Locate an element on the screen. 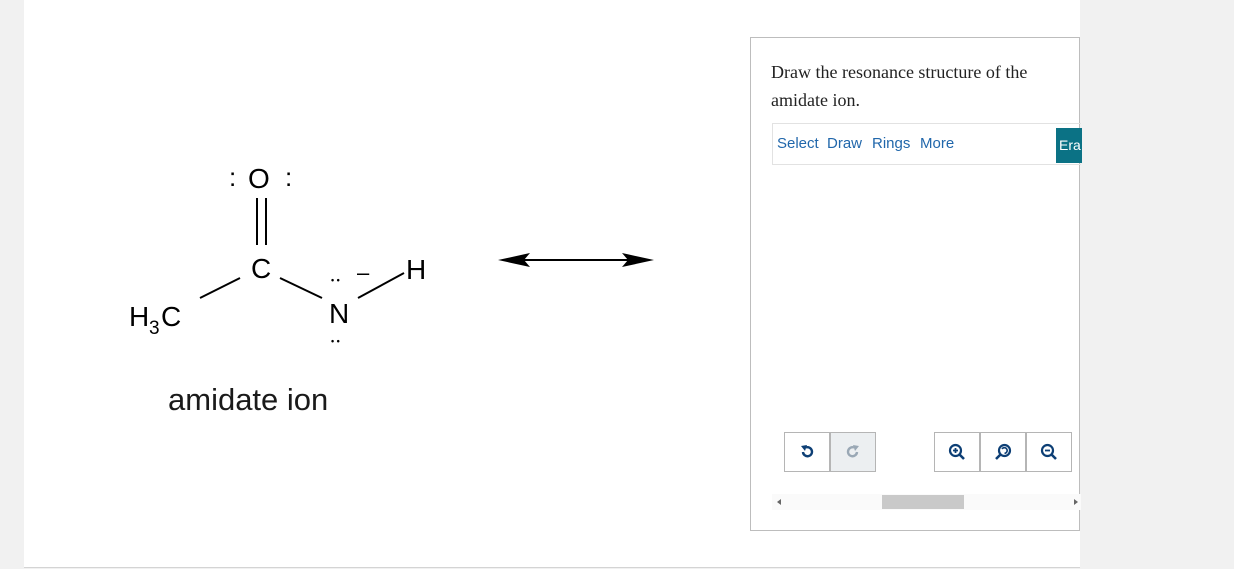  redo-icon is located at coordinates (852, 451).